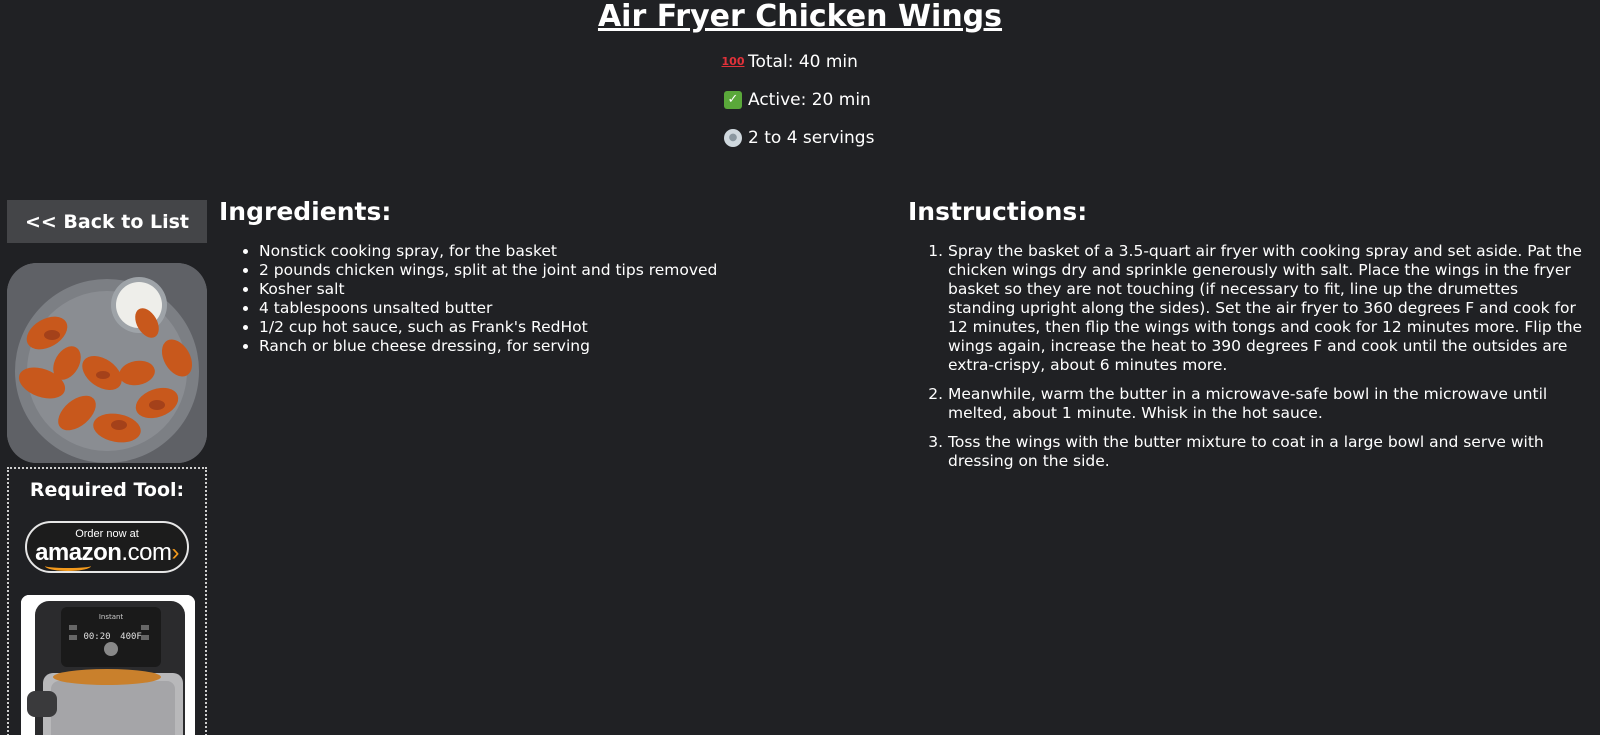  What do you see at coordinates (96, 637) in the screenshot?
I see `svg-text: 00:20` at bounding box center [96, 637].